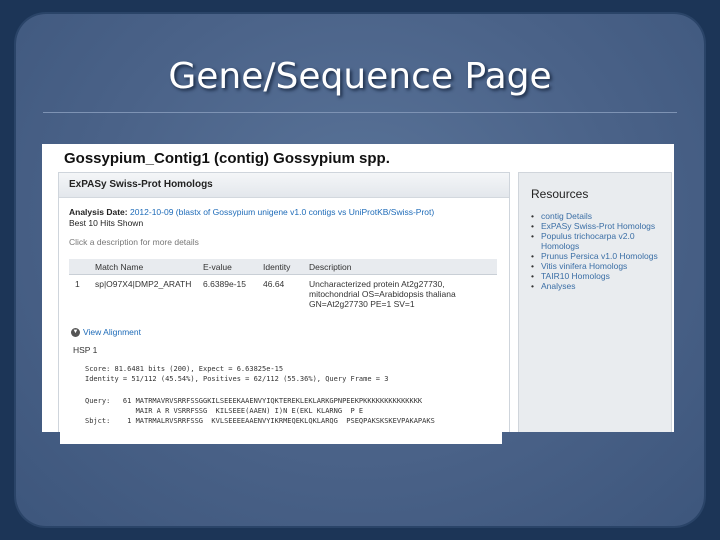 This screenshot has height=540, width=720. I want to click on resource-item-prunus-homologs: • Prunus Persica v1.0 Homologs, so click(600, 256).